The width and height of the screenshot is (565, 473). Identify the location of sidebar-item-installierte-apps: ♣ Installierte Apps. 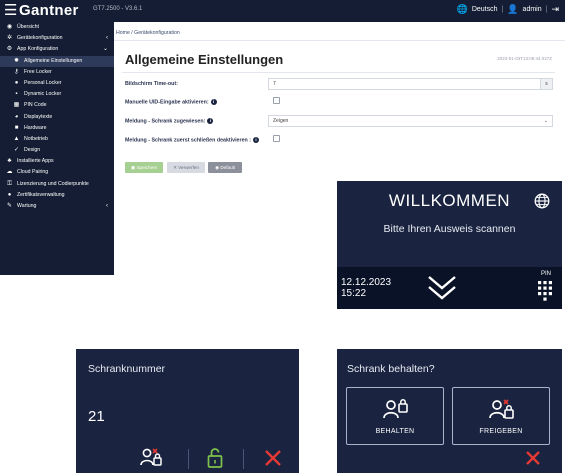
(57, 161).